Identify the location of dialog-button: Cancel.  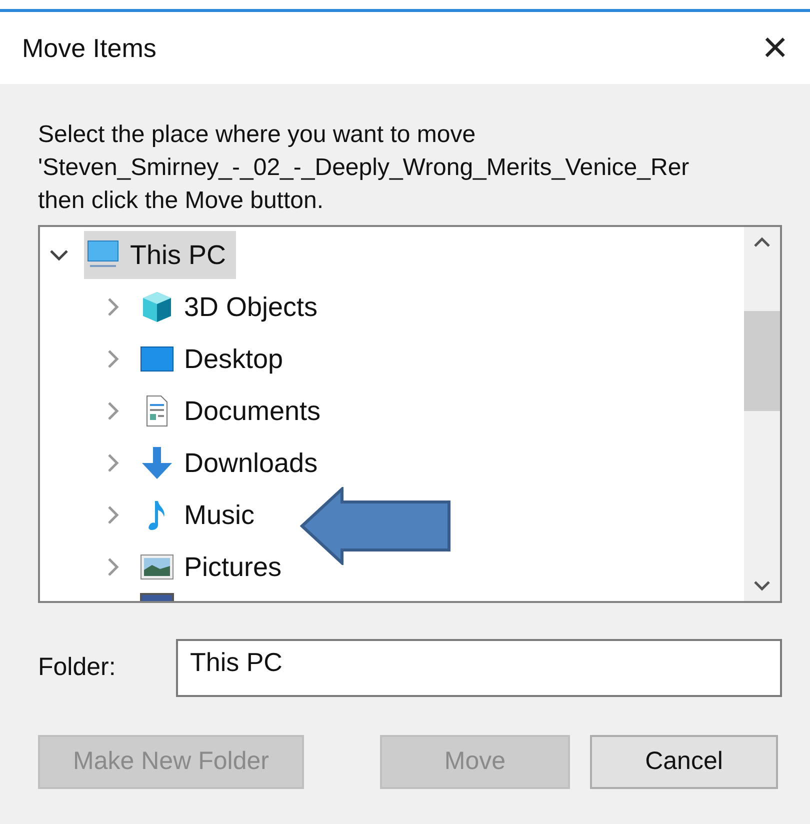
(684, 762).